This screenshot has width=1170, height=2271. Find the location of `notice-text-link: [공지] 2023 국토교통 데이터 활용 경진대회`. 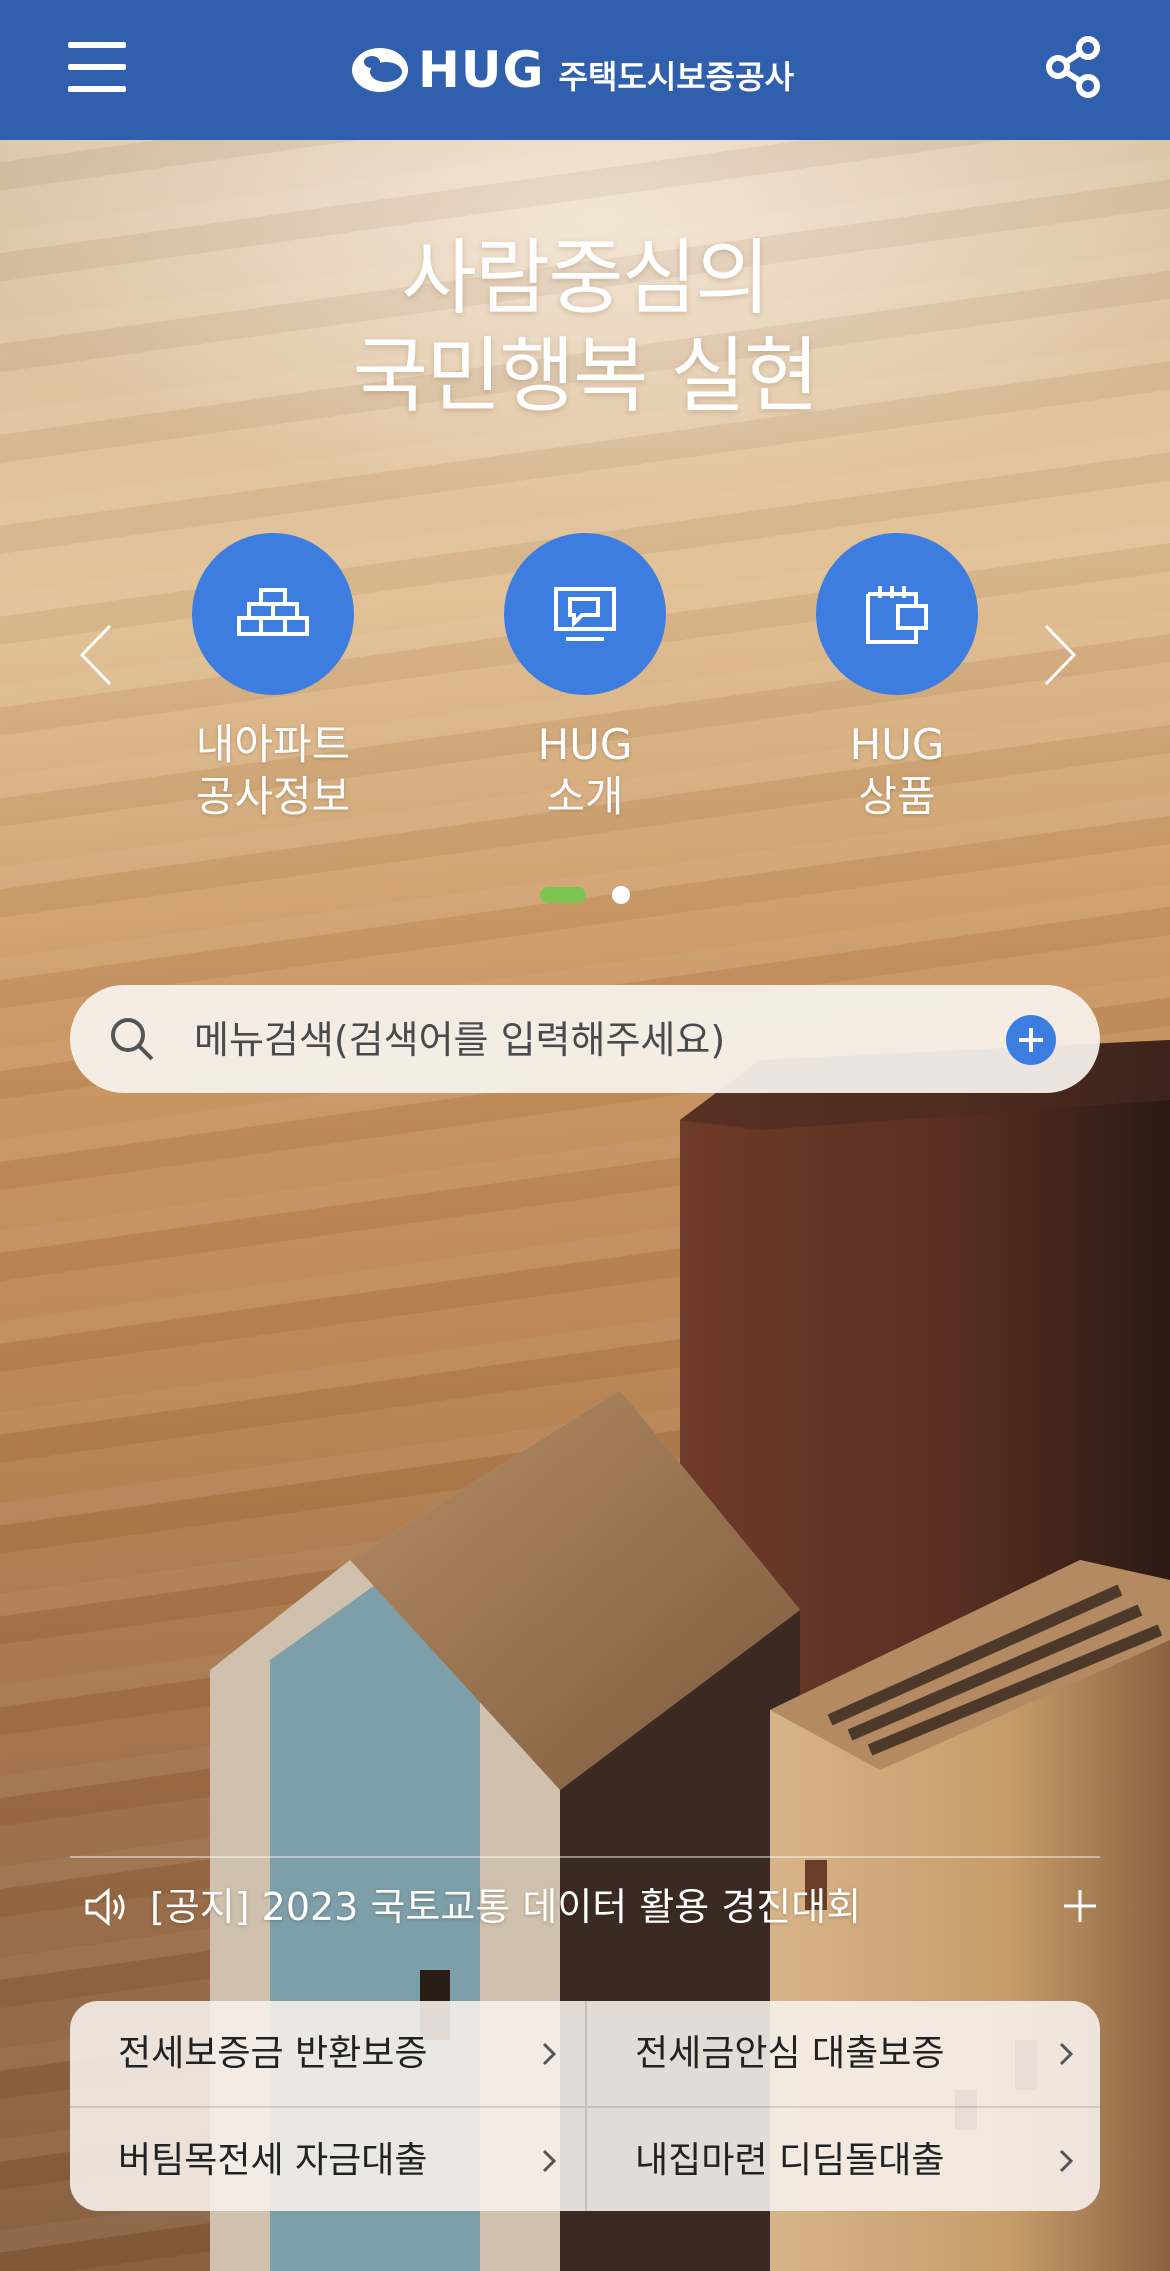

notice-text-link: [공지] 2023 국토교통 데이터 활용 경진대회 is located at coordinates (505, 1907).